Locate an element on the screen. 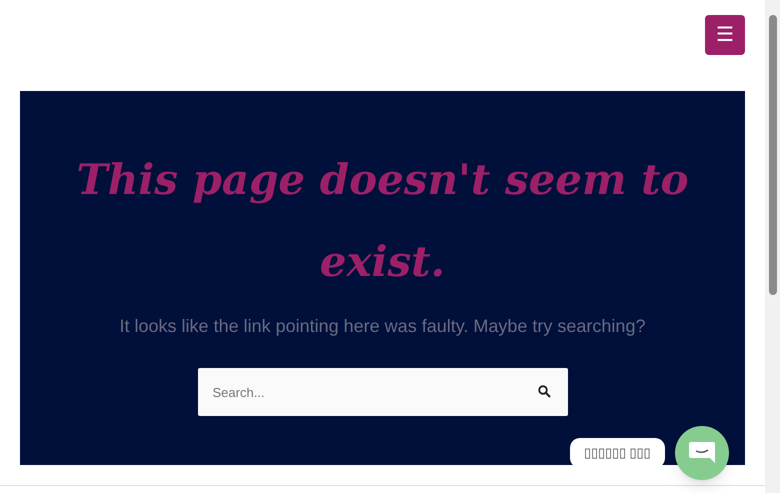  chat-label: ▯▯▯▯▯▯ ▯▯▯ is located at coordinates (617, 453).